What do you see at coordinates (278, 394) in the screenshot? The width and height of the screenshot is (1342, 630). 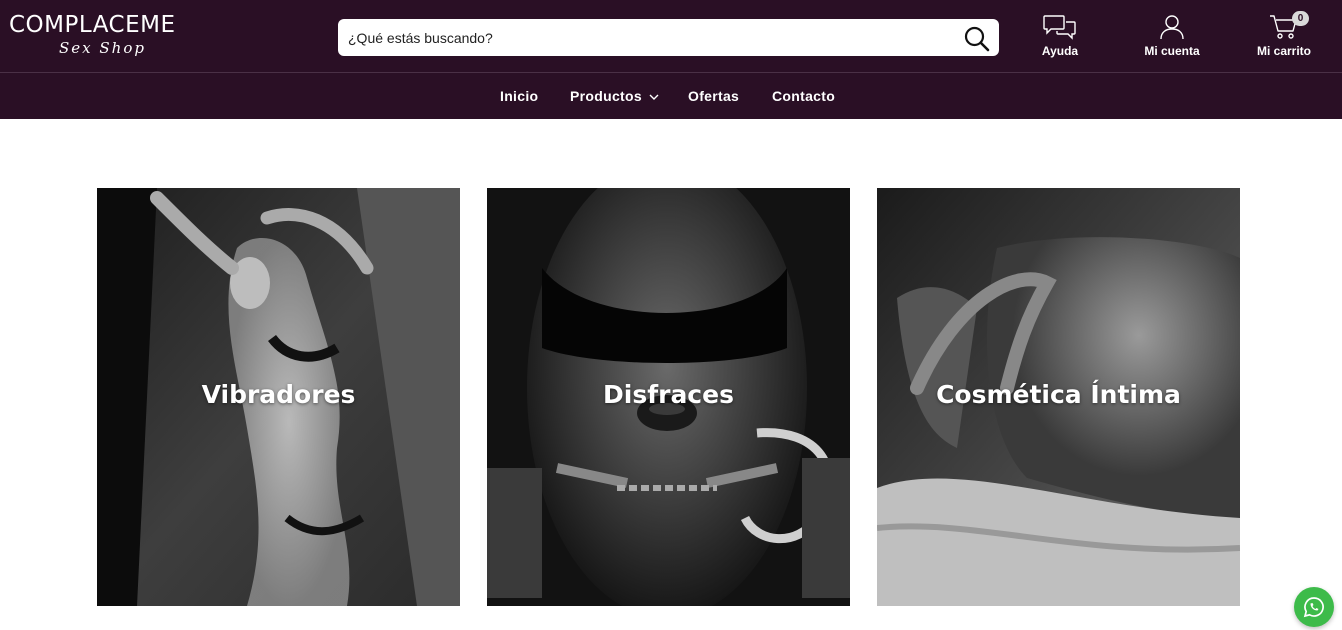 I see `category-label: Vibradores` at bounding box center [278, 394].